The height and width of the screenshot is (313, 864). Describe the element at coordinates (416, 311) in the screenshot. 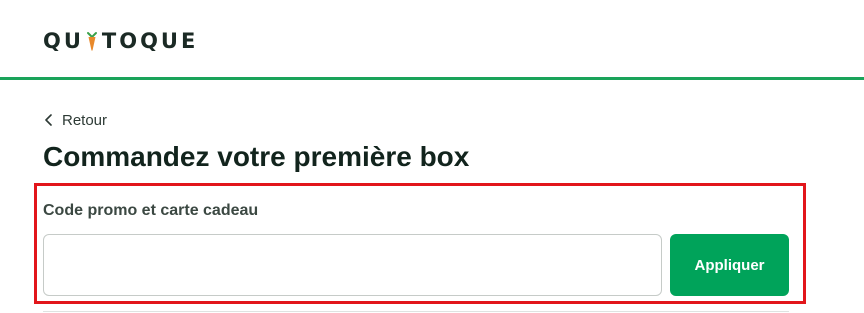

I see `section-divider` at that location.